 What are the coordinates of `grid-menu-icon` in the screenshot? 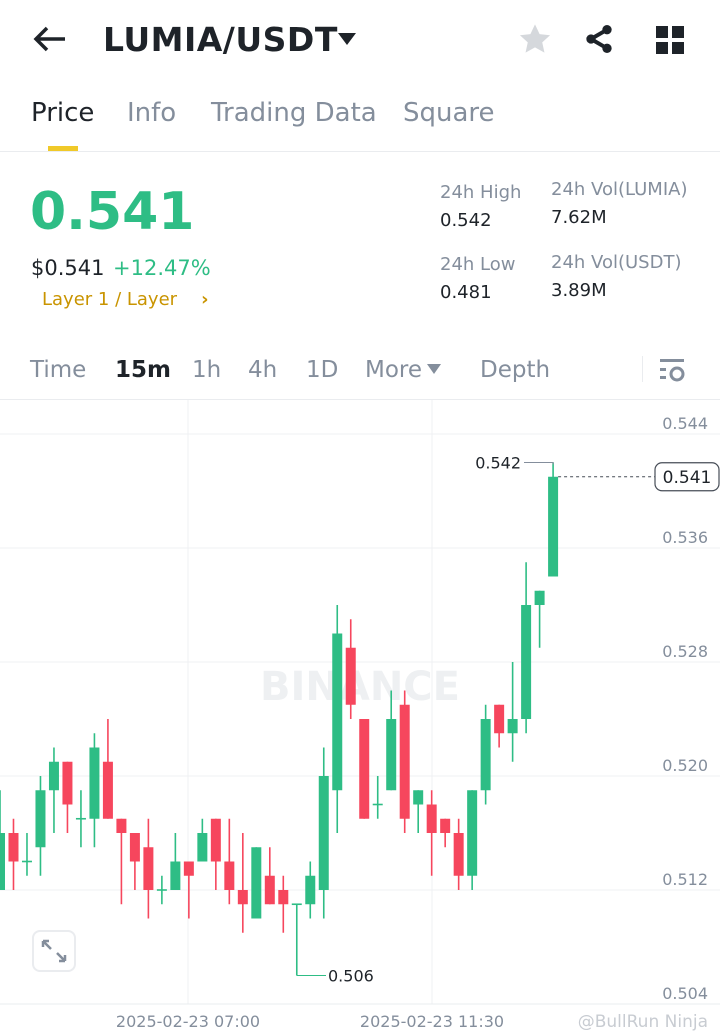 It's located at (670, 40).